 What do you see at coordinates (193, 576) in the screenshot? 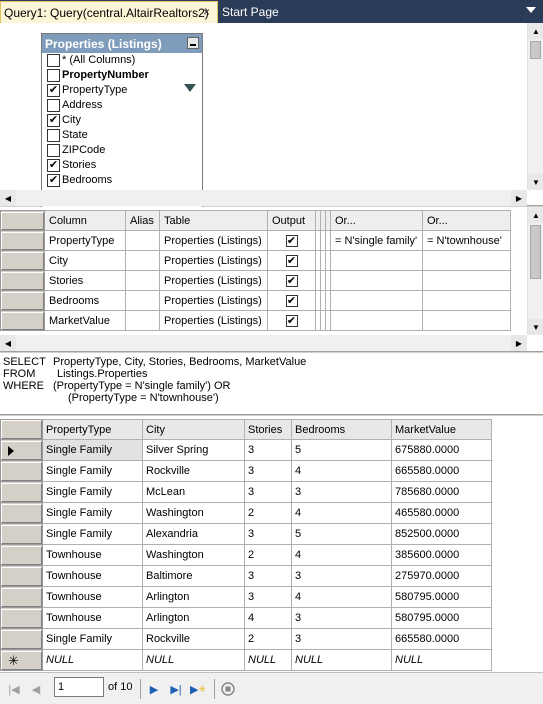
I see `result-cell-city: Baltimore` at bounding box center [193, 576].